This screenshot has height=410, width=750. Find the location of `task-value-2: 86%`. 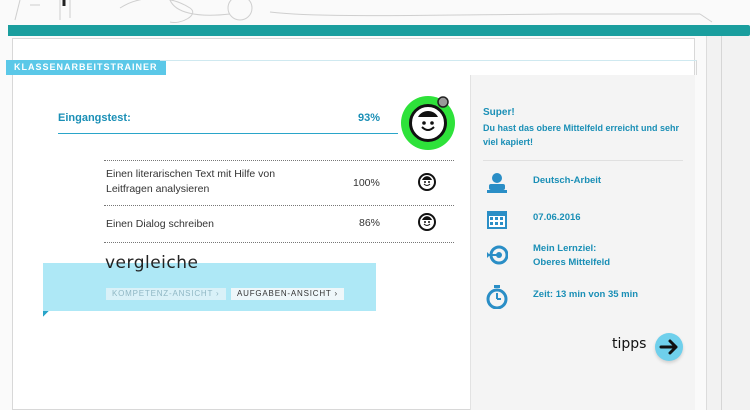

task-value-2: 86% is located at coordinates (370, 223).